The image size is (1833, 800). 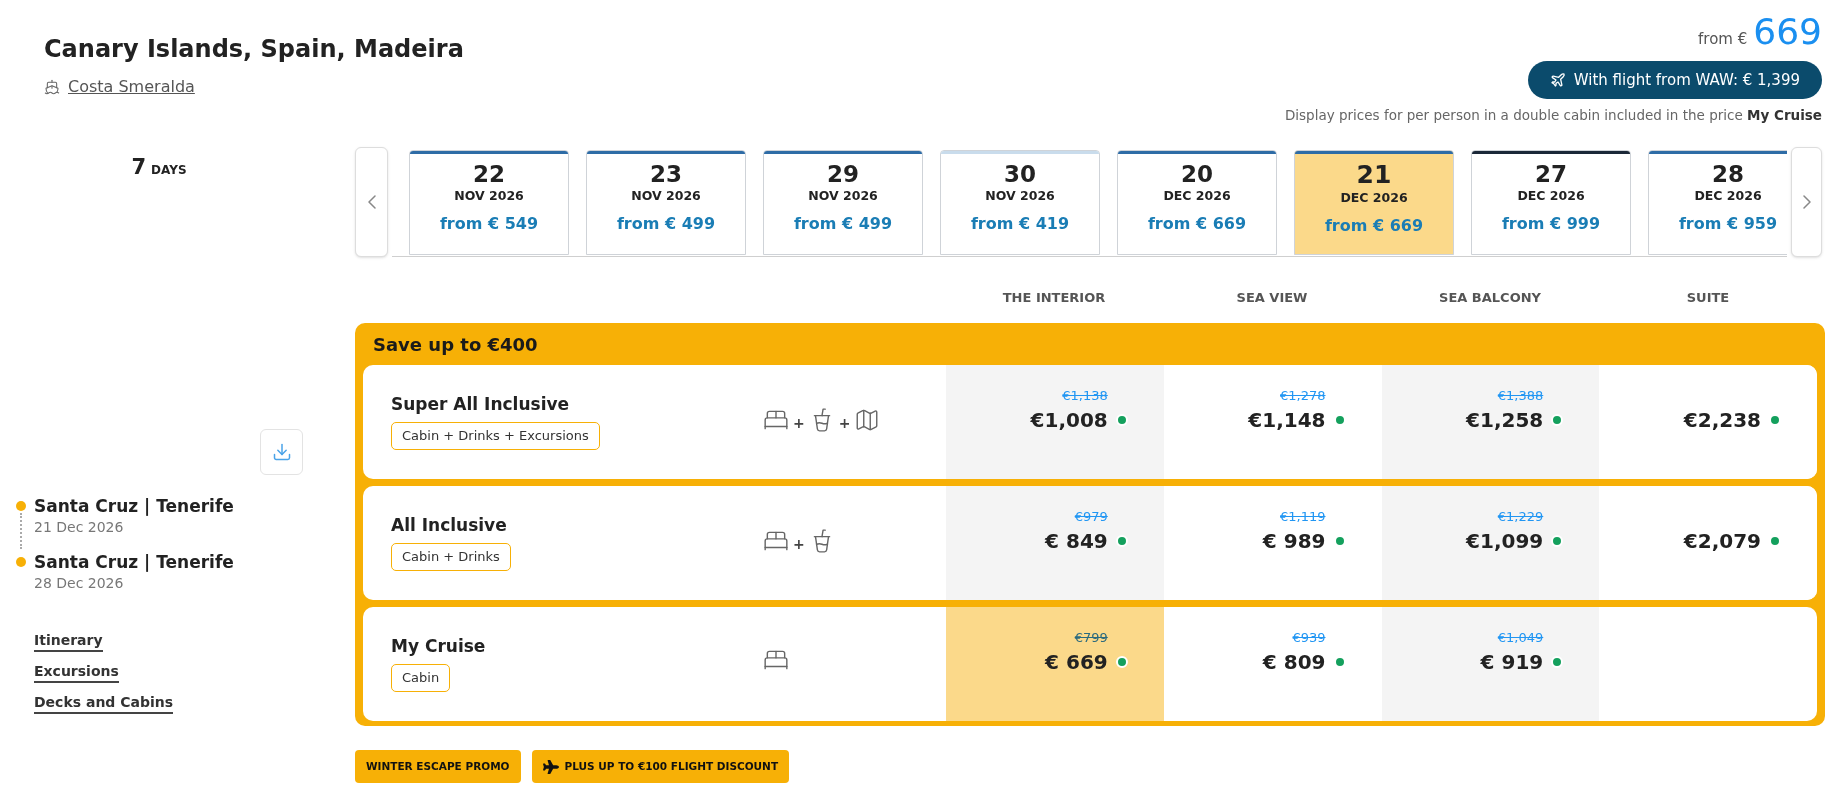 What do you see at coordinates (254, 49) in the screenshot?
I see `cruise-title: Canary Islands, Spain, Madeira` at bounding box center [254, 49].